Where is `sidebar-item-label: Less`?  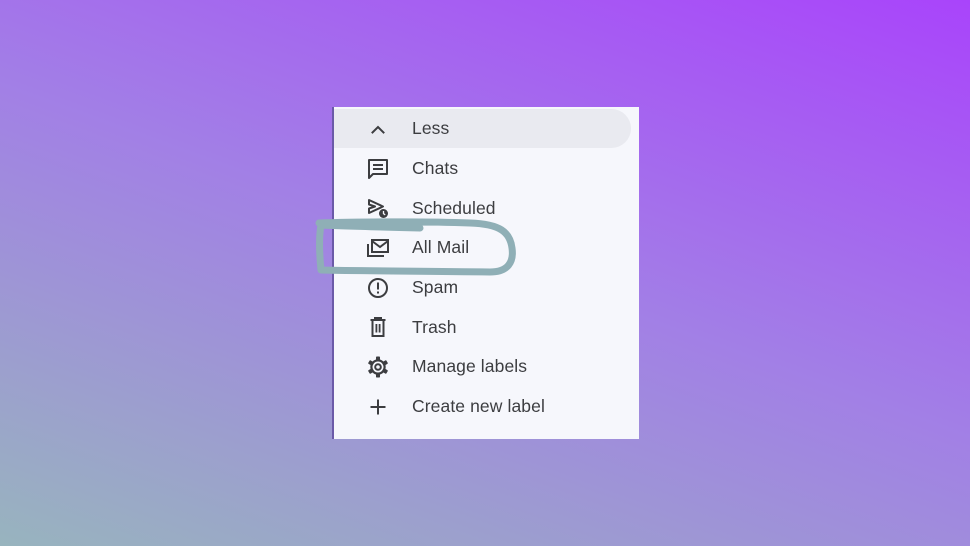 sidebar-item-label: Less is located at coordinates (431, 128).